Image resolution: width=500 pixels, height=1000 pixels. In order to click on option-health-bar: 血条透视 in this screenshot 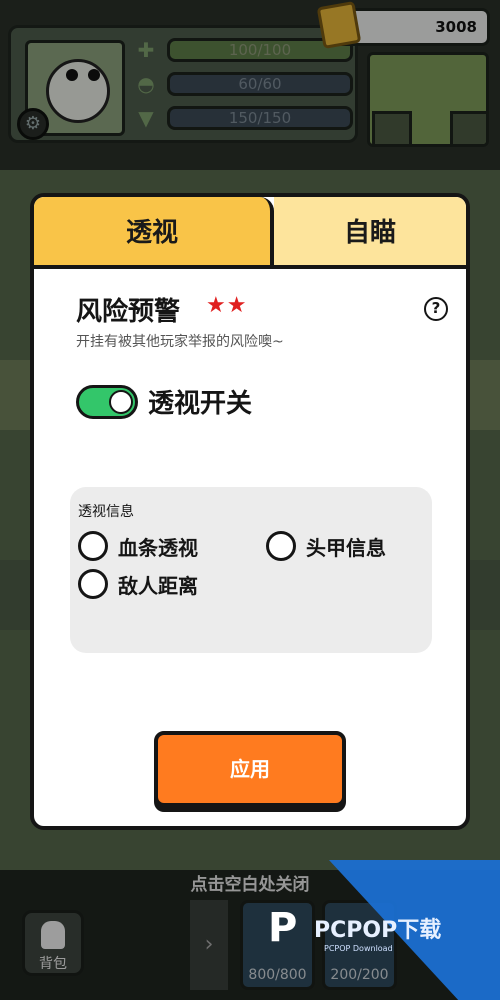, I will do `click(163, 546)`.